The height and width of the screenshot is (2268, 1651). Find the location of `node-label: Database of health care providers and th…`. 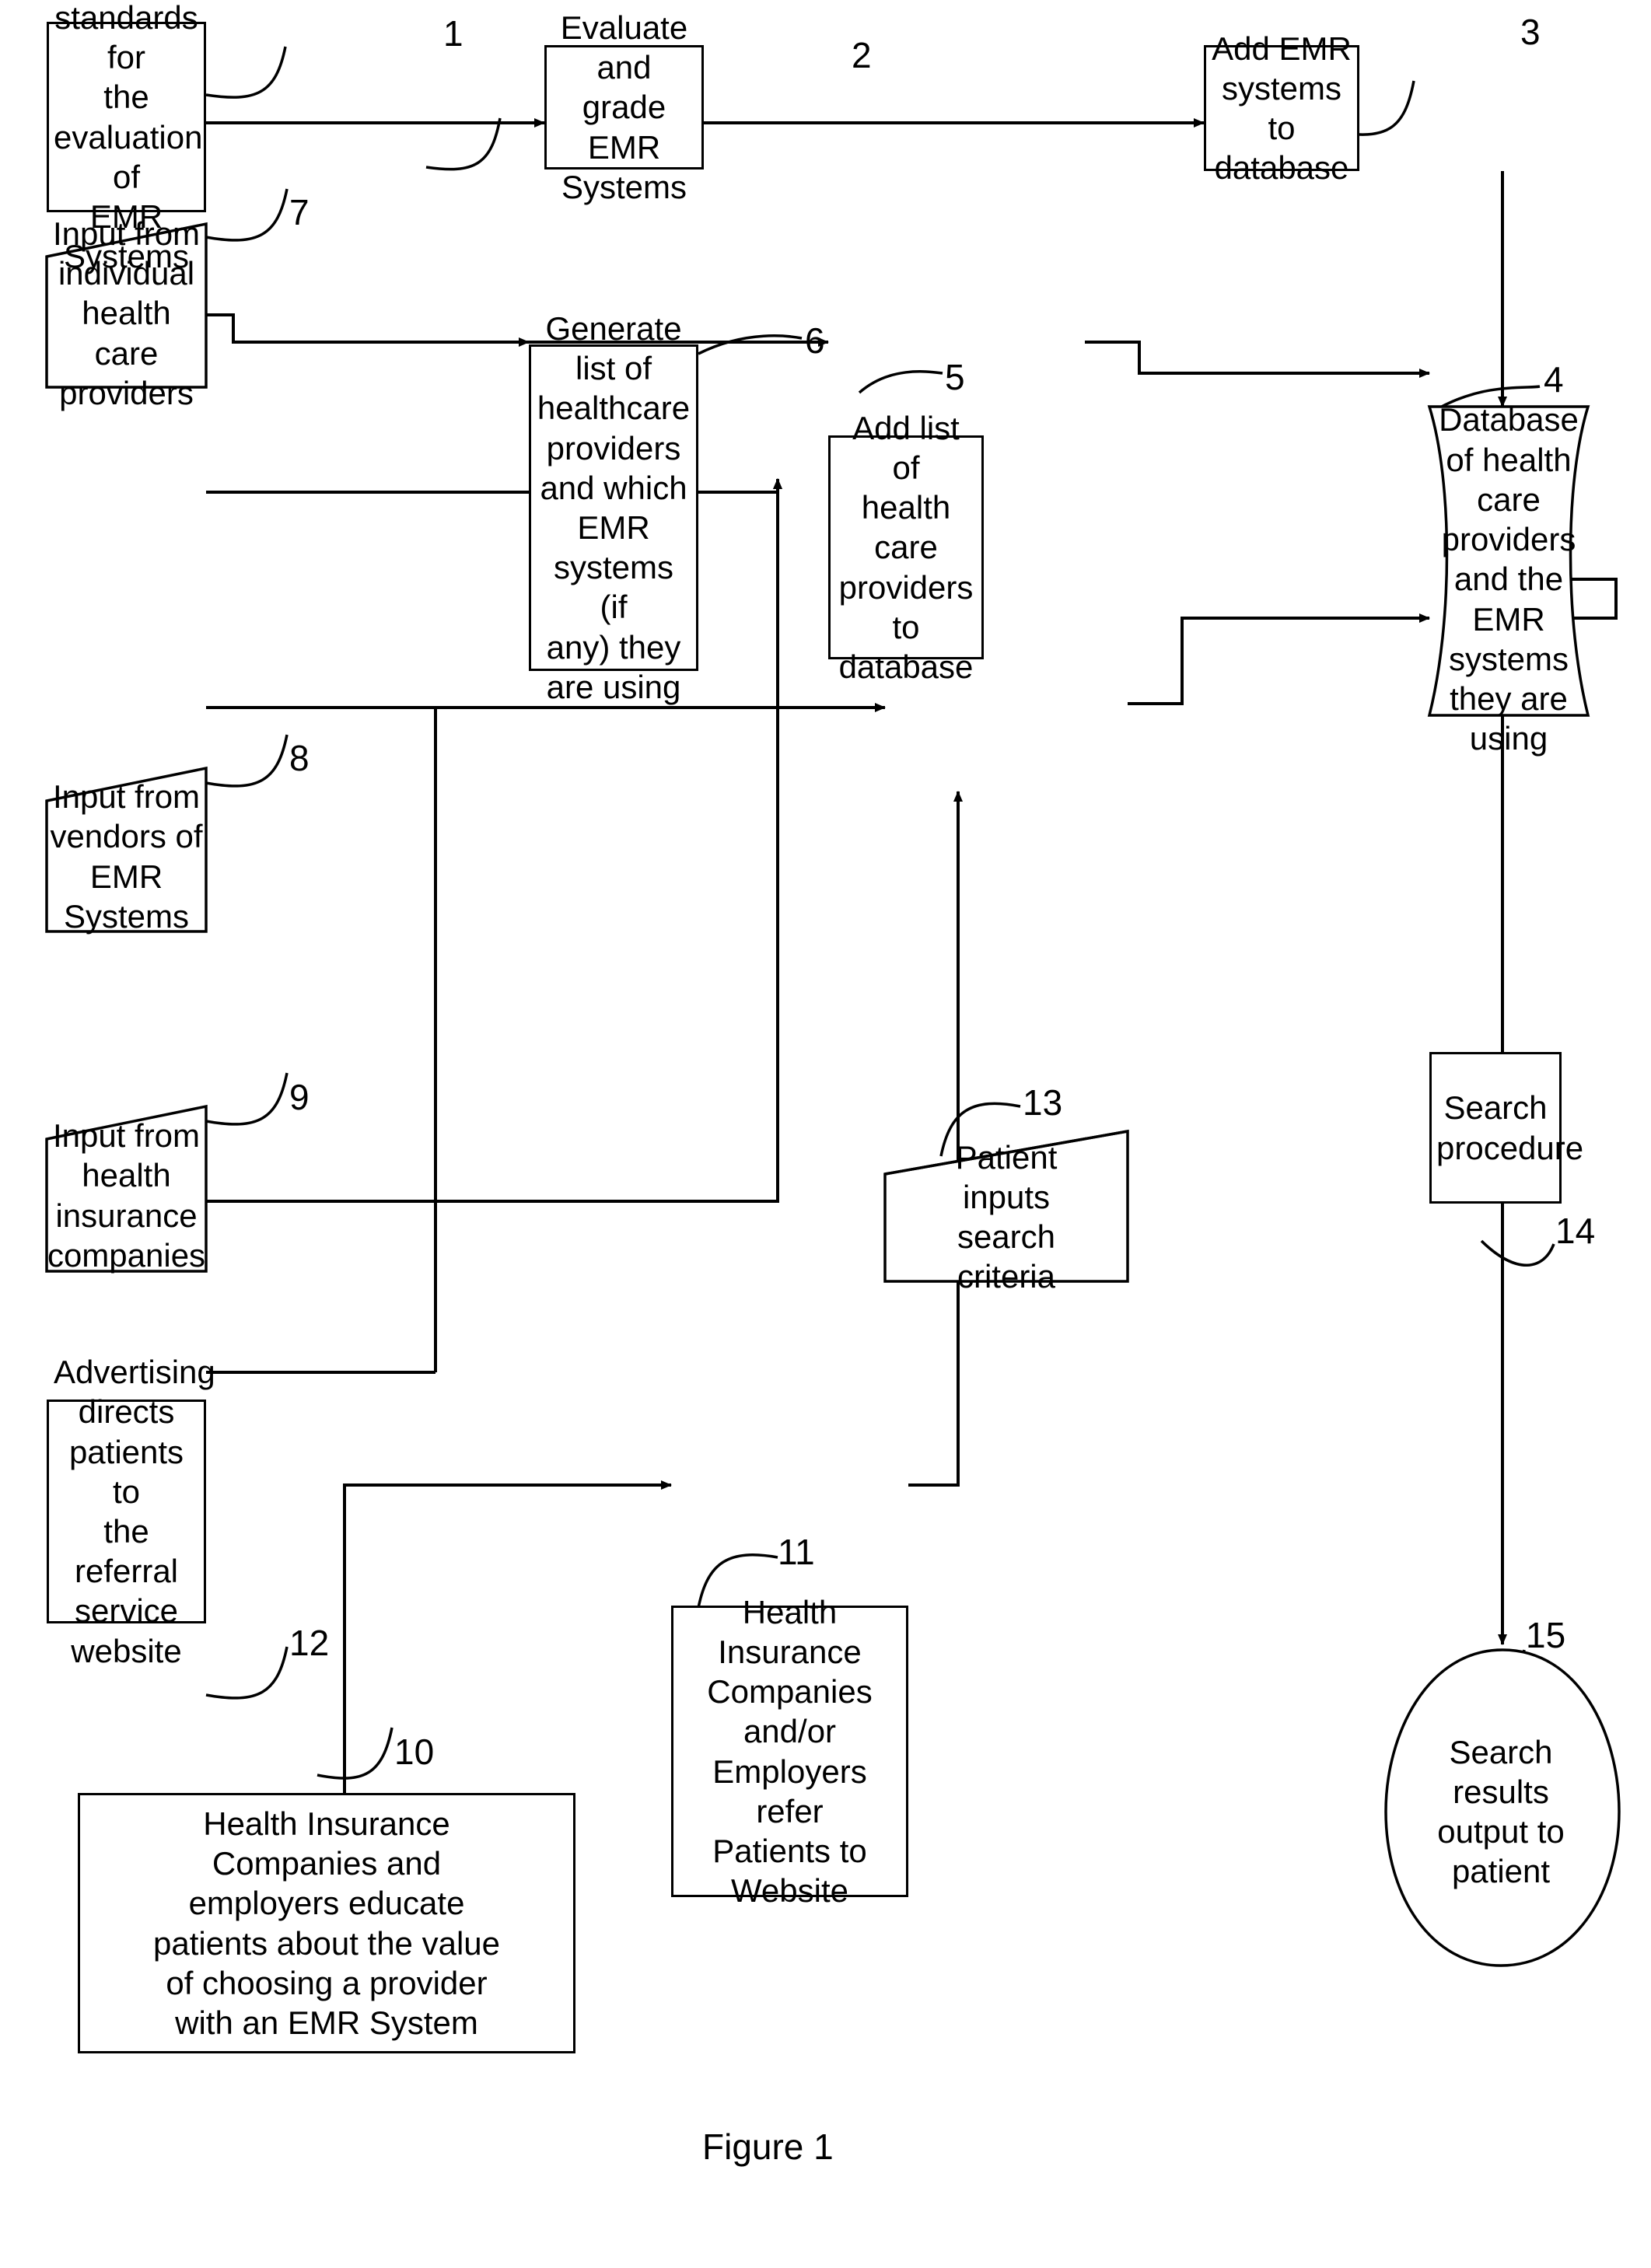

node-label: Database of health care providers and th… is located at coordinates (1509, 579).